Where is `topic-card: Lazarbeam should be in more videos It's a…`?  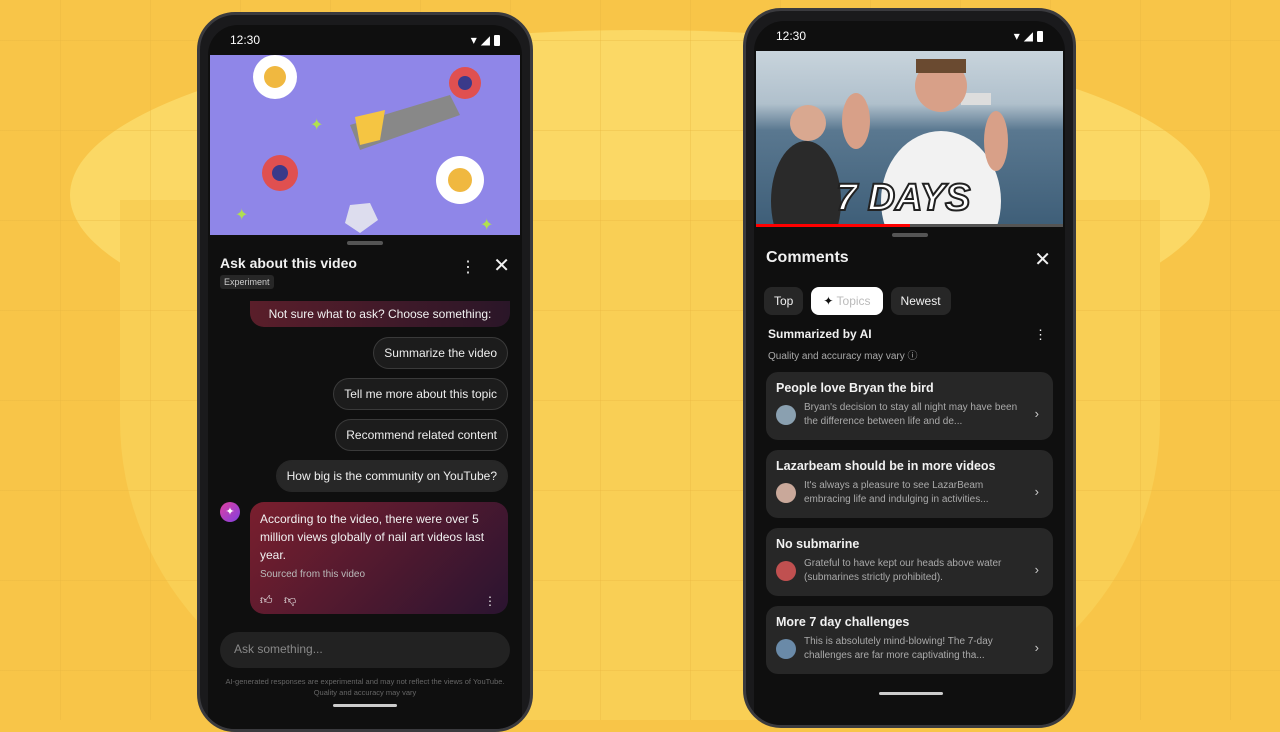 topic-card: Lazarbeam should be in more videos It's a… is located at coordinates (909, 484).